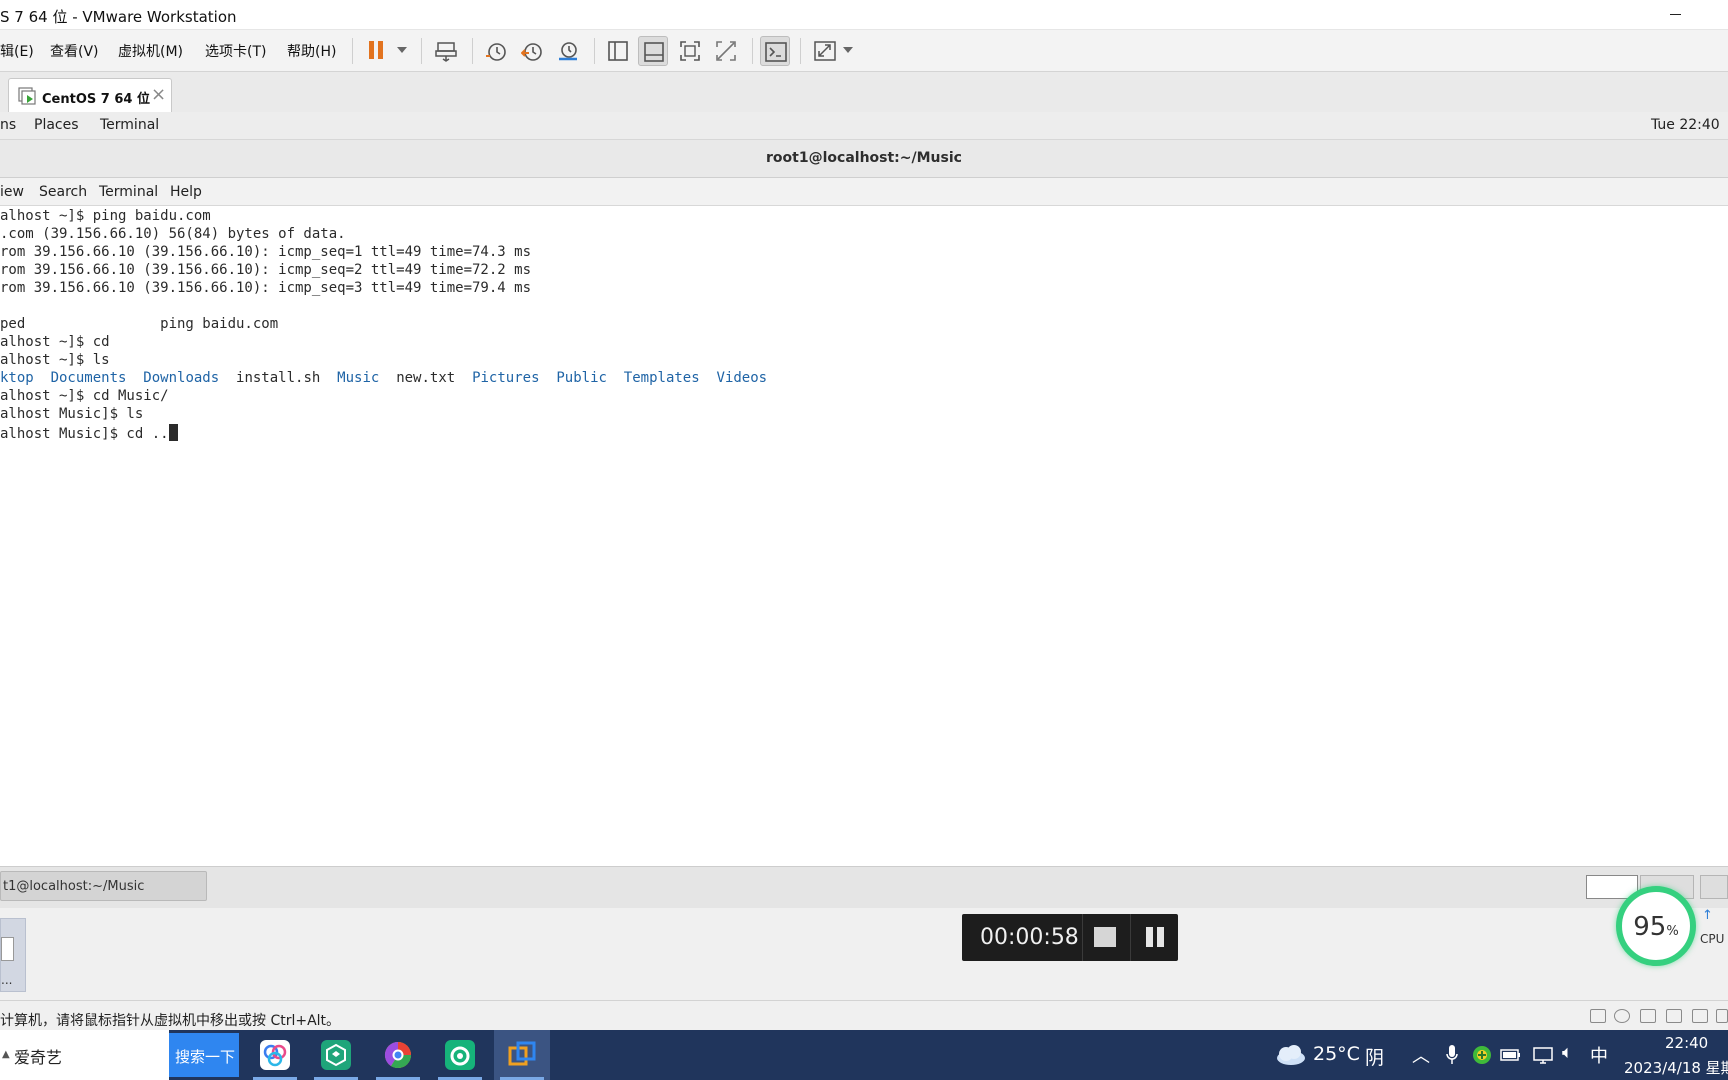  Describe the element at coordinates (8, 125) in the screenshot. I see `applications-menu: ns` at that location.